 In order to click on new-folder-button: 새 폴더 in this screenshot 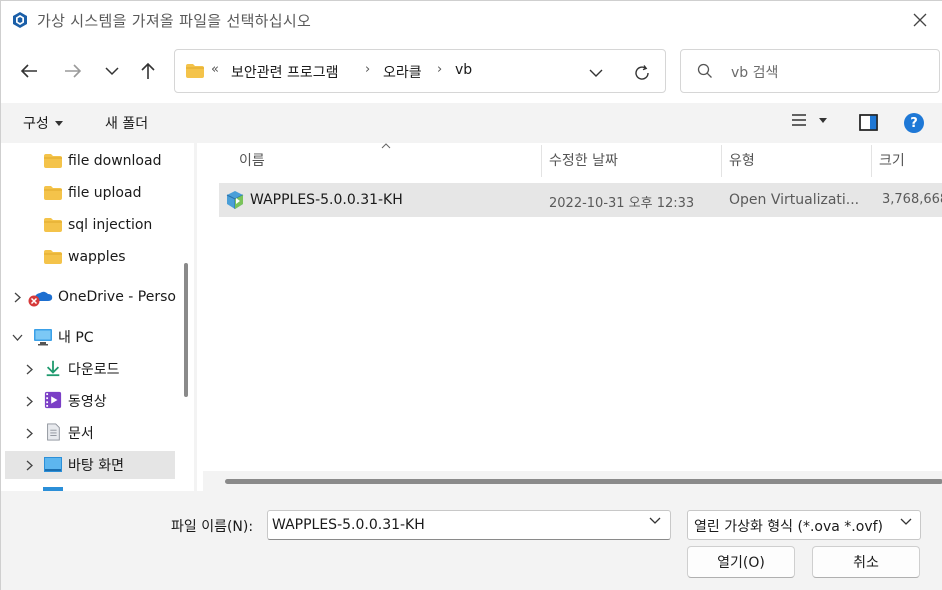, I will do `click(126, 123)`.